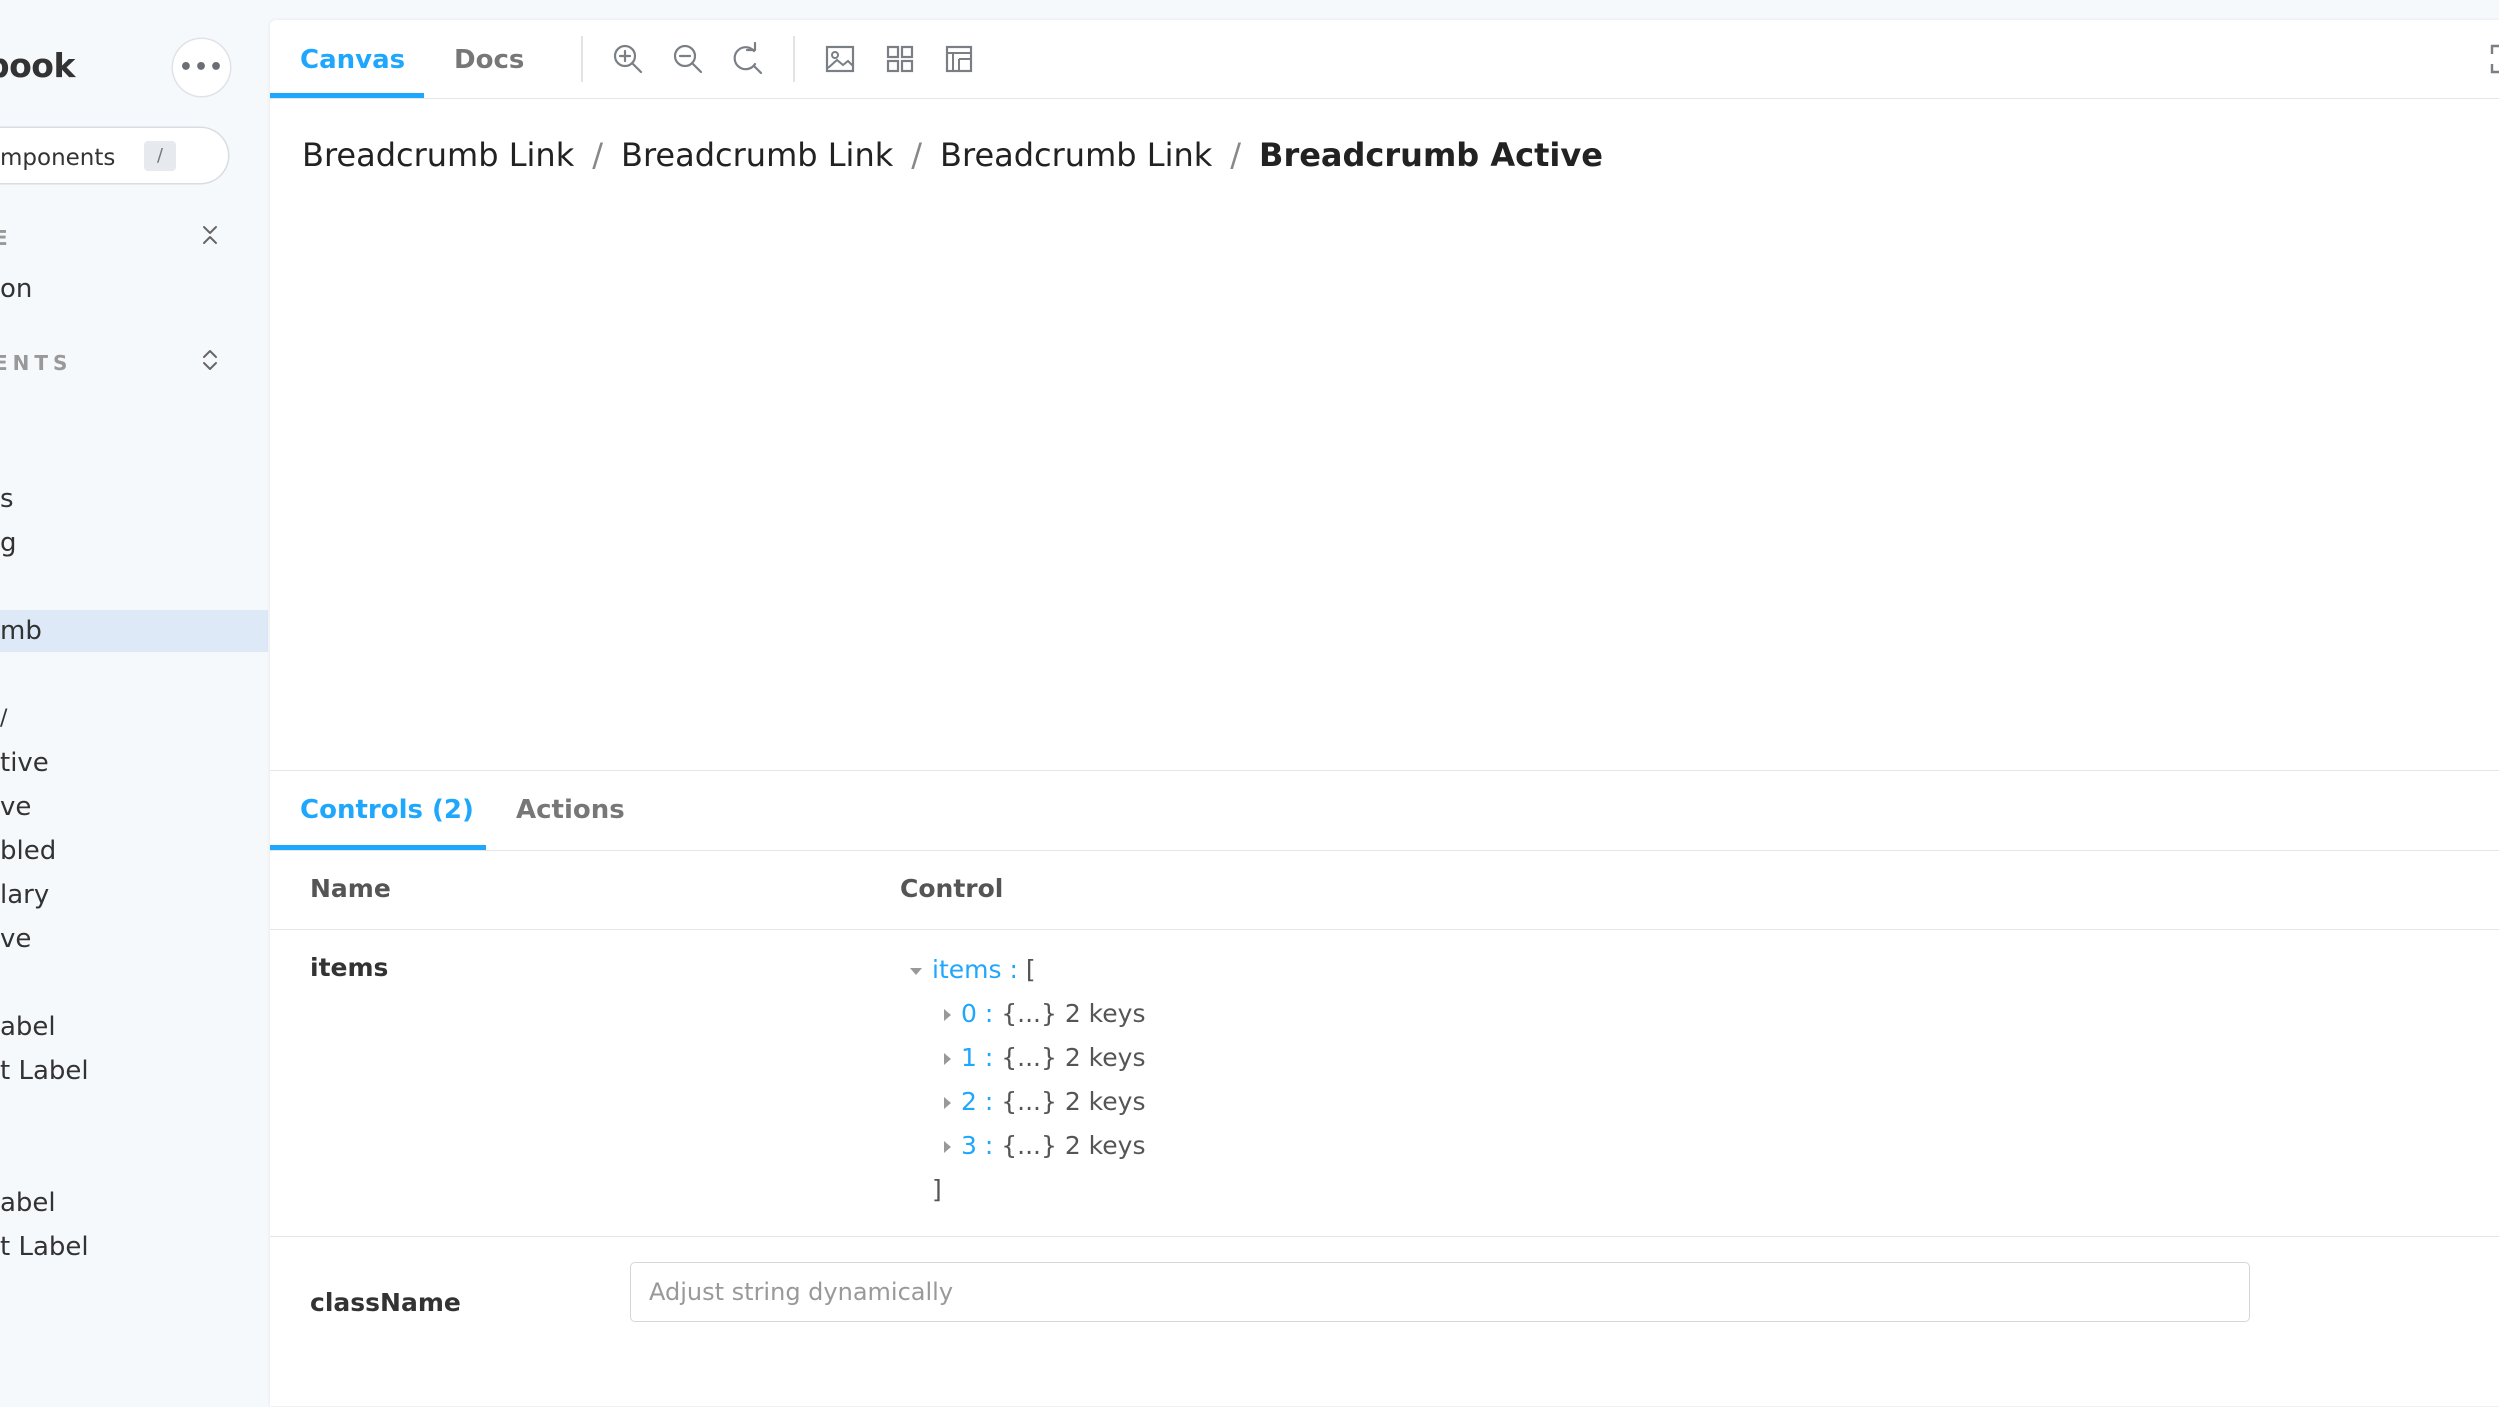 Image resolution: width=2499 pixels, height=1407 pixels. I want to click on collapse-icon, so click(210, 235).